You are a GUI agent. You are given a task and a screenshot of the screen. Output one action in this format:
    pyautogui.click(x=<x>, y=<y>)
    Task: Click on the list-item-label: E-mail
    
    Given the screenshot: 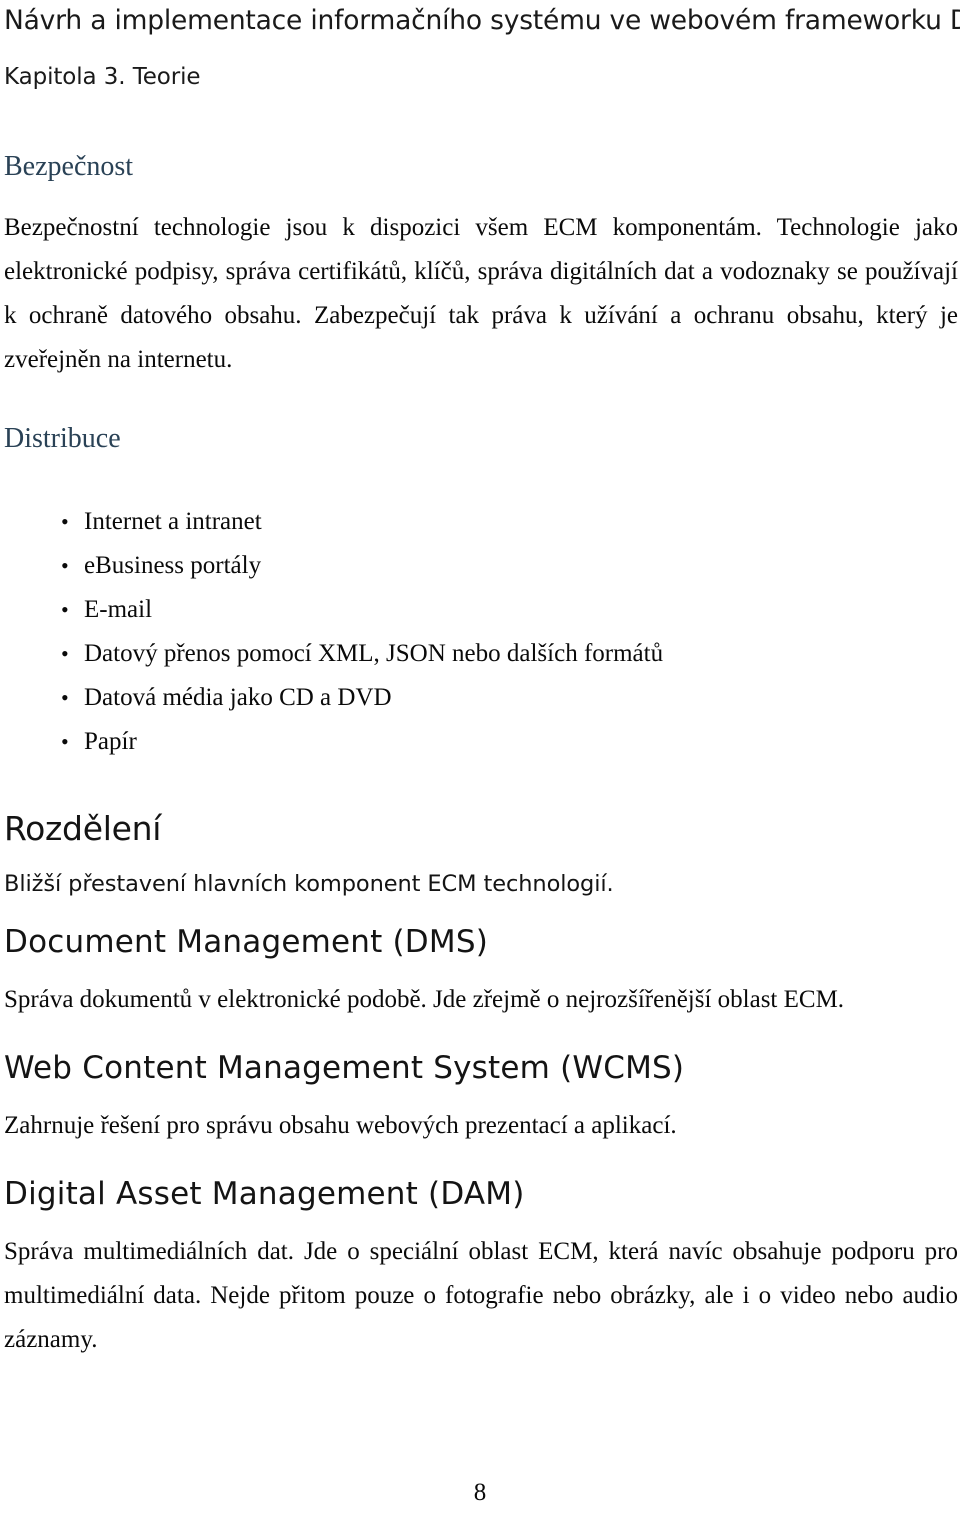 What is the action you would take?
    pyautogui.click(x=118, y=609)
    